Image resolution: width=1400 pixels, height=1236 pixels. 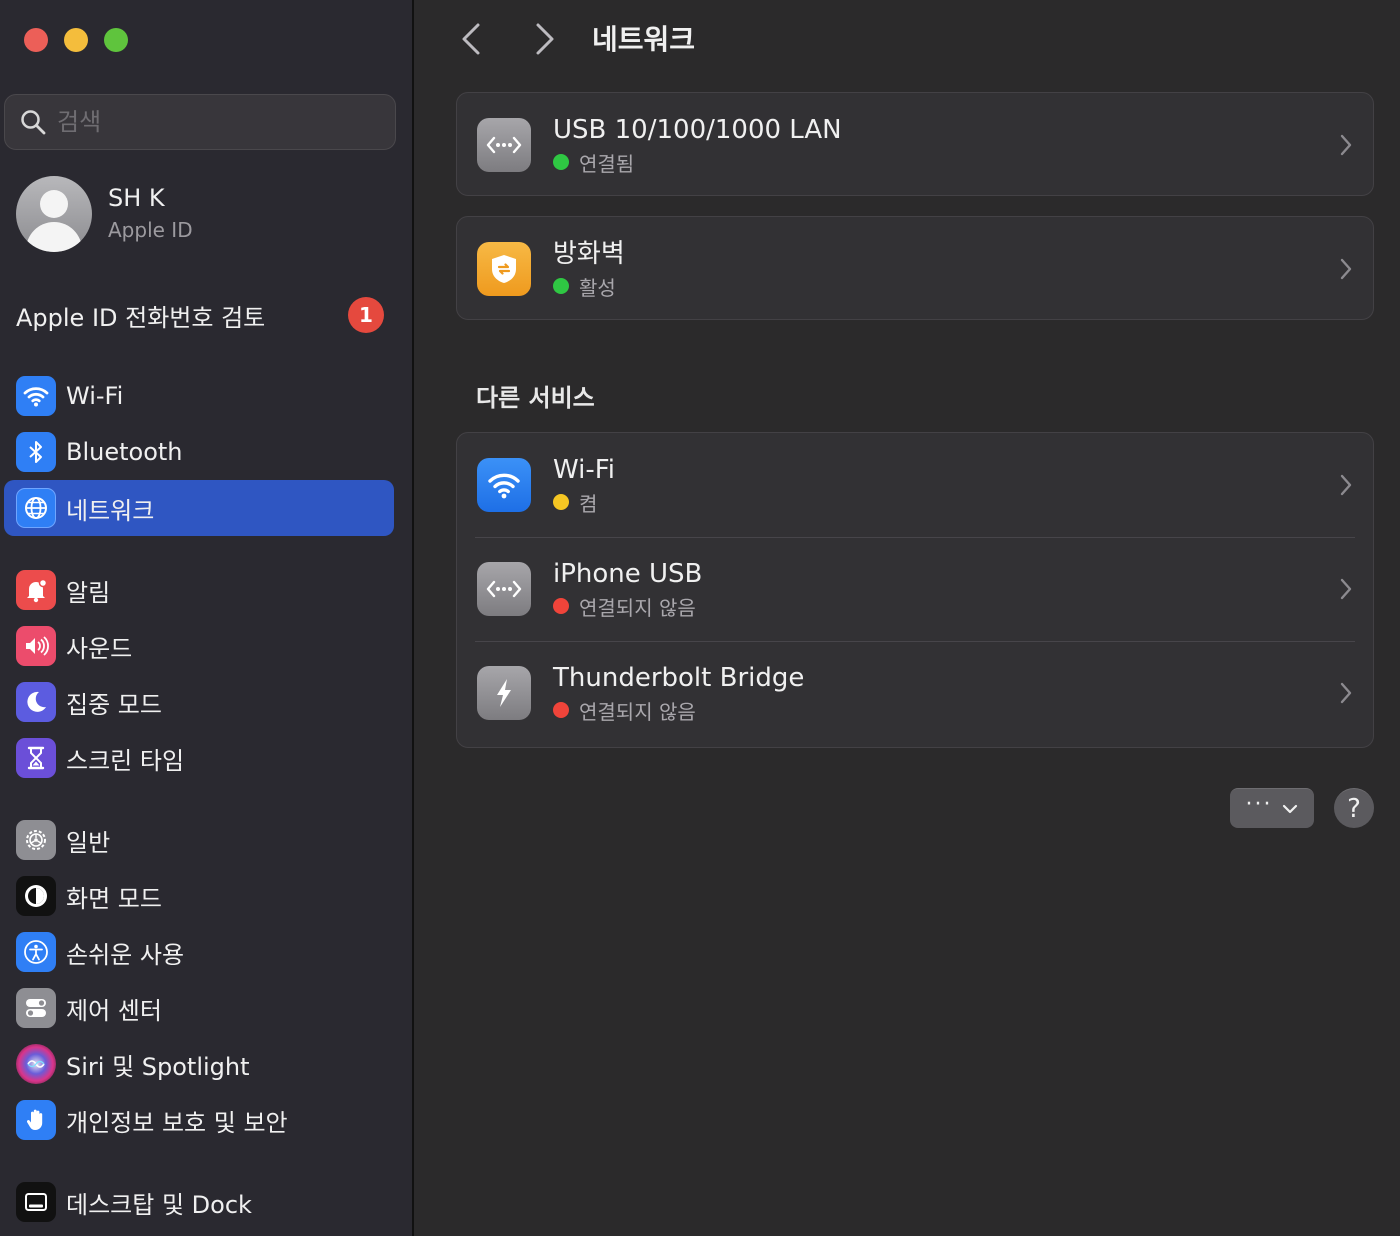 What do you see at coordinates (36, 40) in the screenshot?
I see `close-window-button` at bounding box center [36, 40].